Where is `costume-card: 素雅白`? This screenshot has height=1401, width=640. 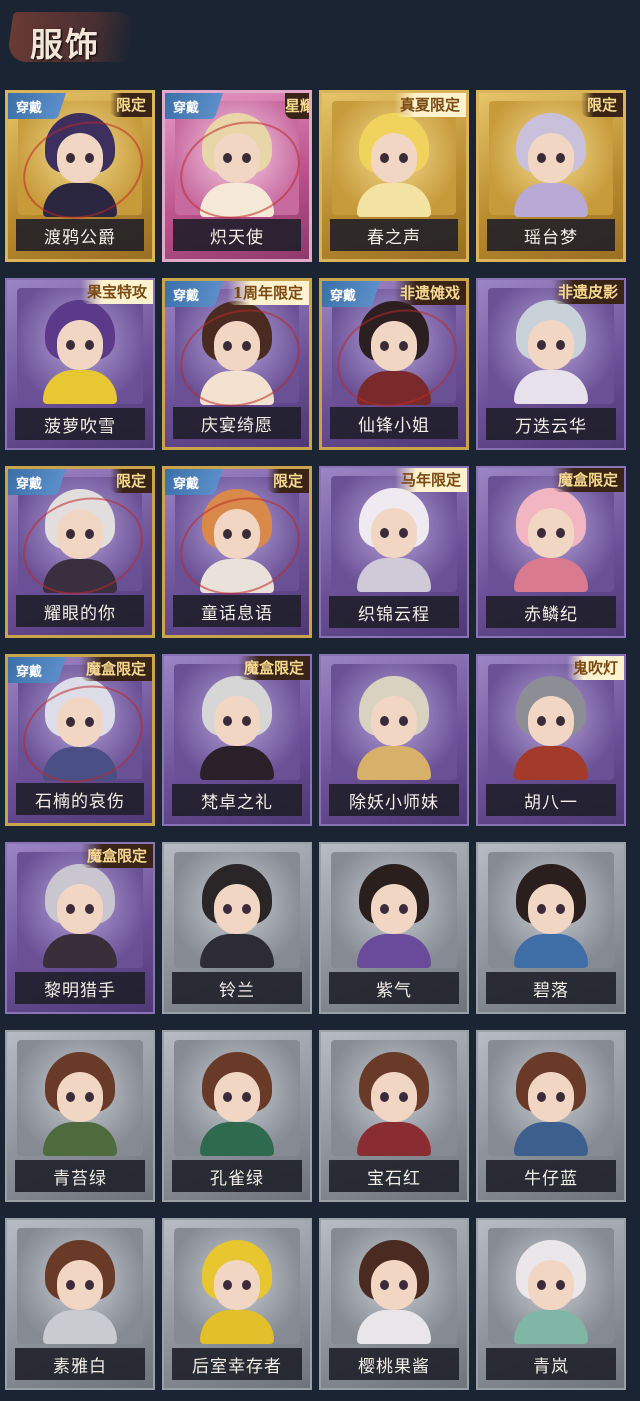
costume-card: 素雅白 is located at coordinates (80, 1304).